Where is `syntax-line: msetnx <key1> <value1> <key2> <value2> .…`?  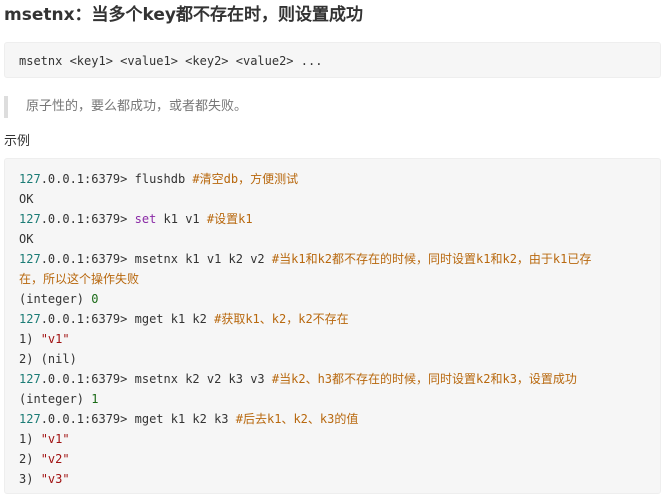 syntax-line: msetnx <key1> <value1> <key2> <value2> .… is located at coordinates (171, 61).